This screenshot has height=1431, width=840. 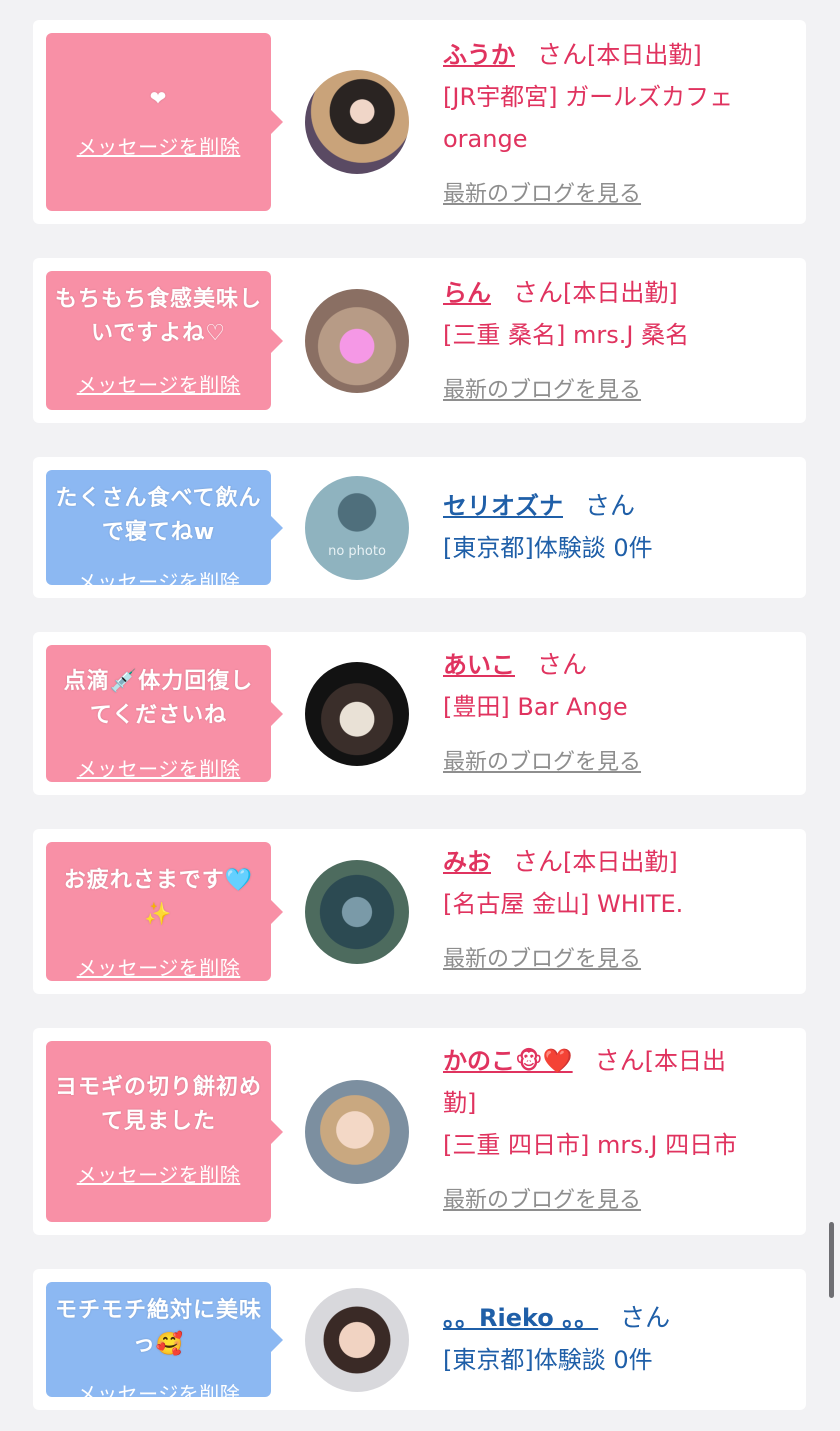 I want to click on user-info: セリオズナ さん [東京都]体験談 0件, so click(x=614, y=527).